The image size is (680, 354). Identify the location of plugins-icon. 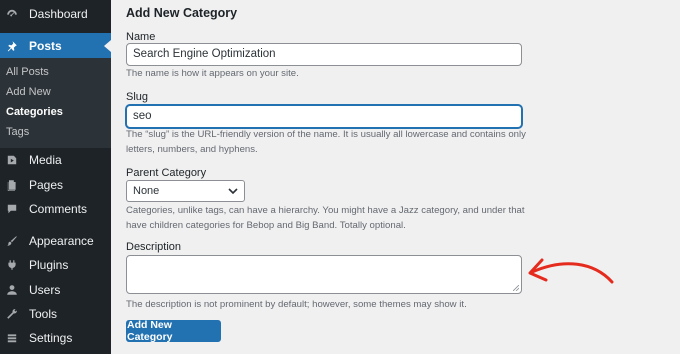
(12, 265).